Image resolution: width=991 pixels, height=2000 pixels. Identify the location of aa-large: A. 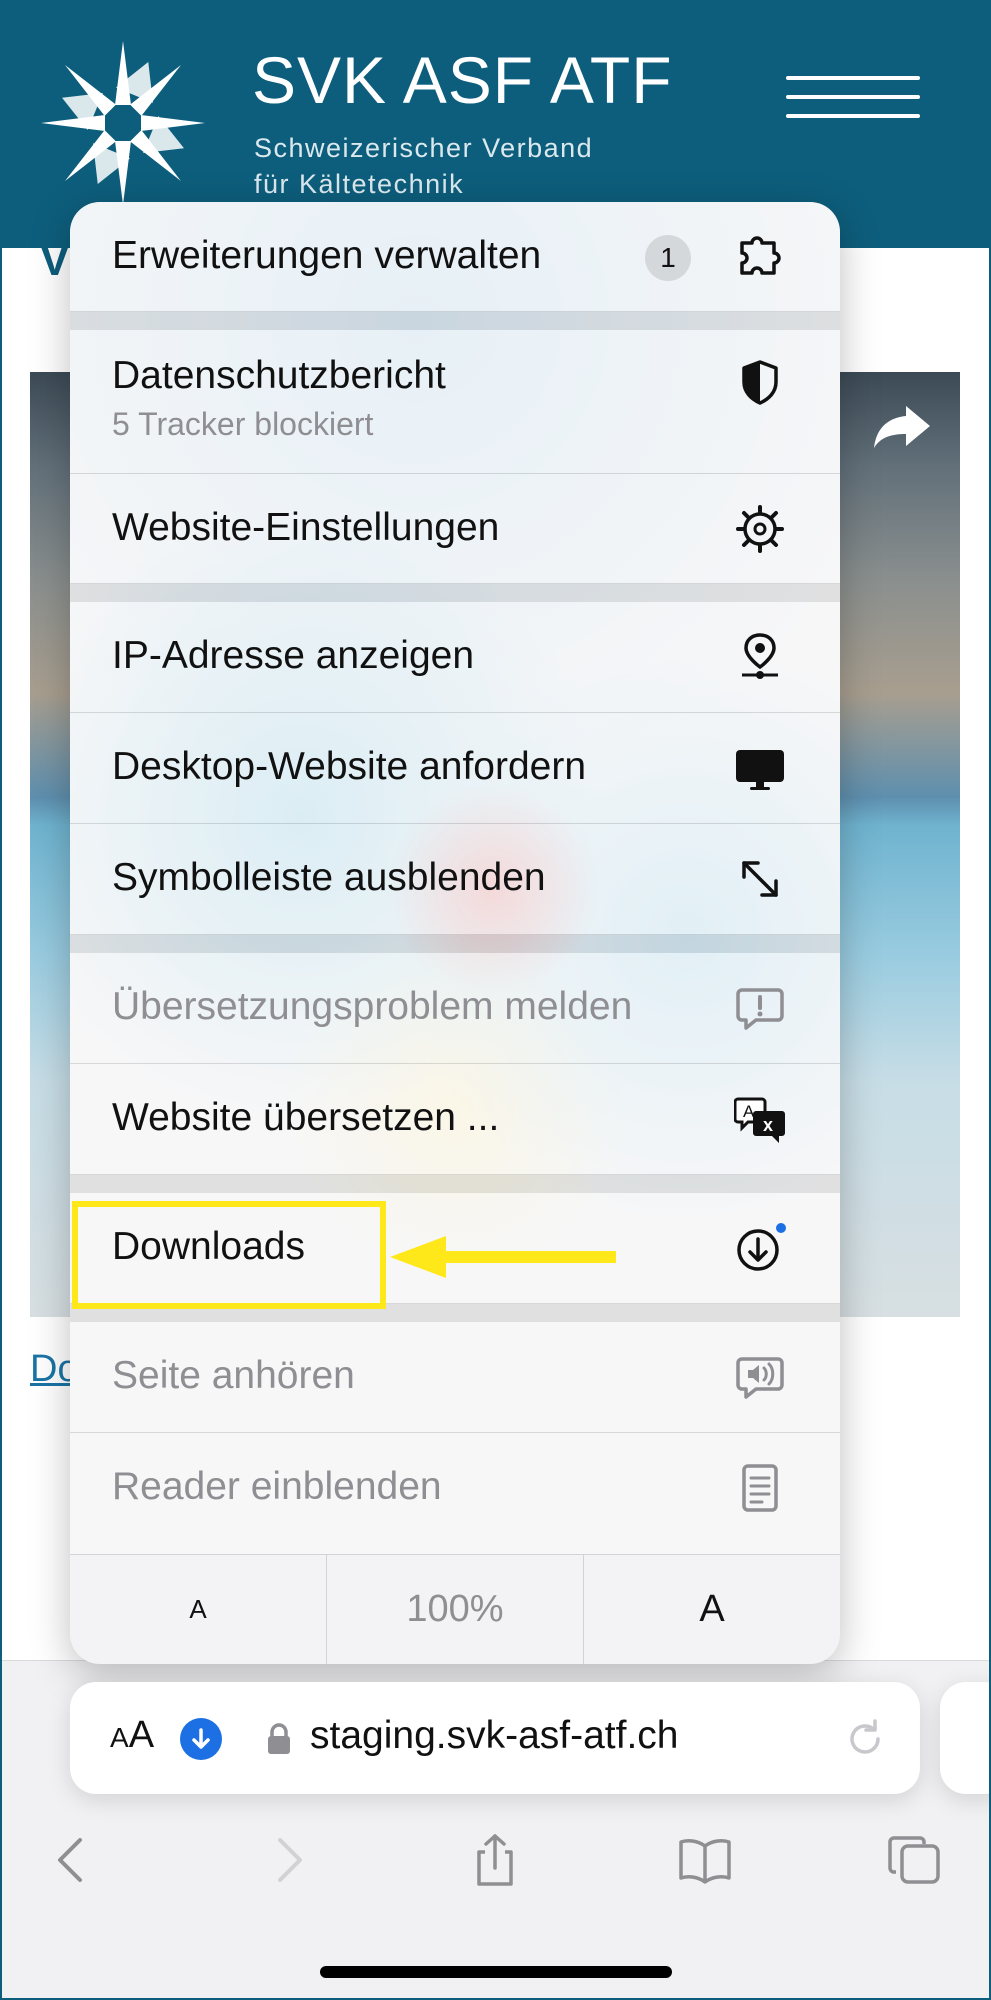
(141, 1735).